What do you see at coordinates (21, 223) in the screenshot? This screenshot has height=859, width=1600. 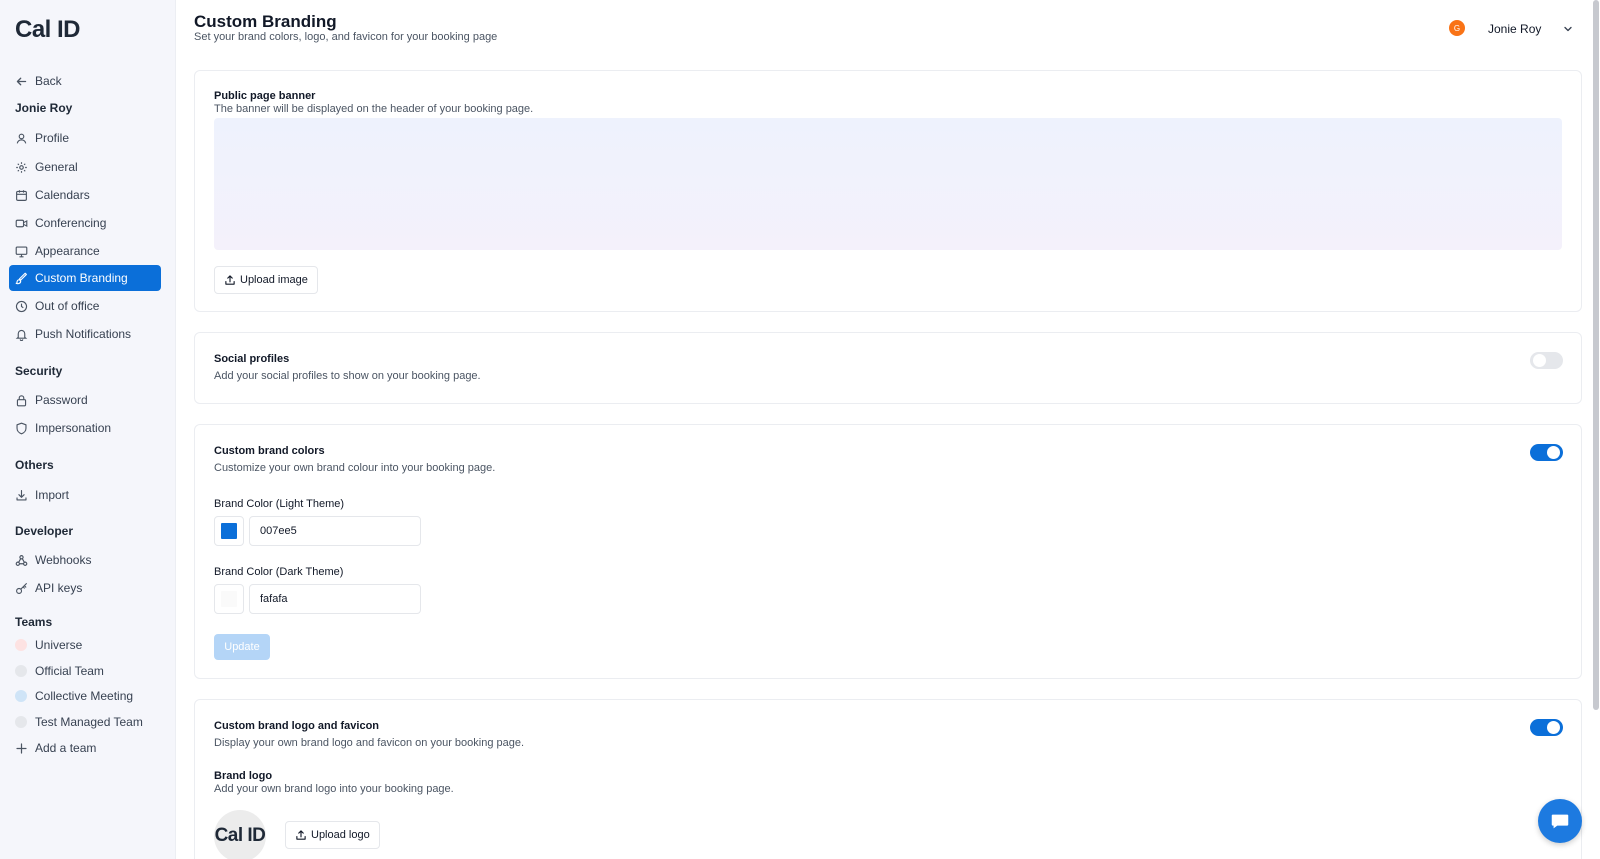 I see `video-icon` at bounding box center [21, 223].